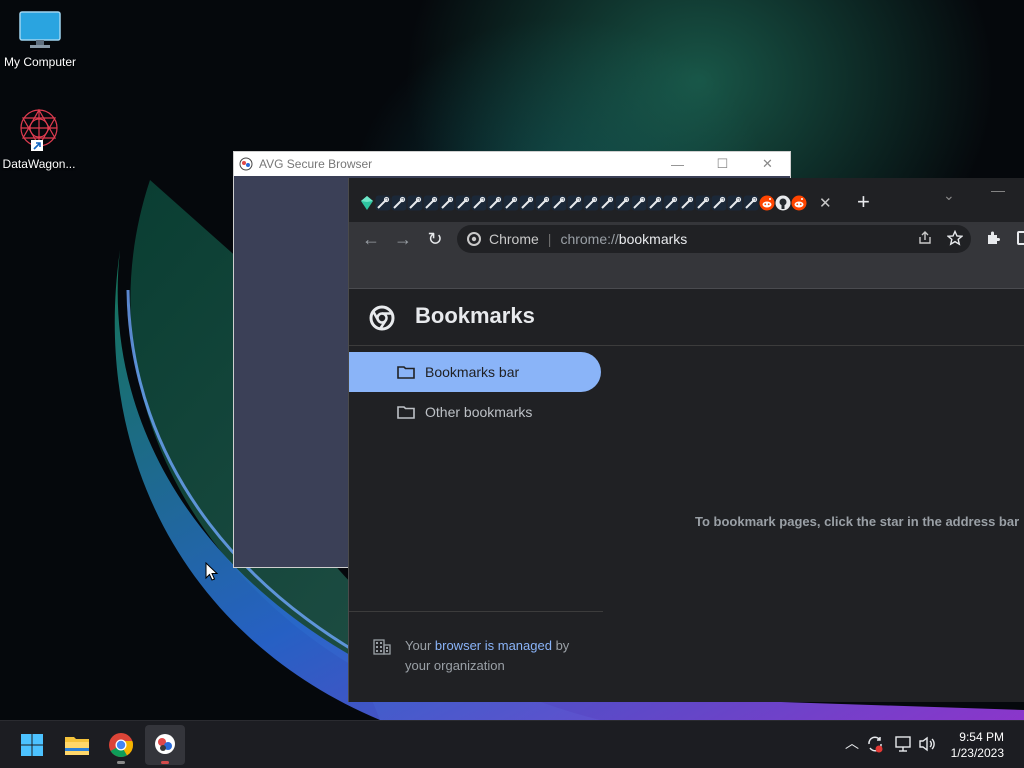 Image resolution: width=1024 pixels, height=768 pixels. Describe the element at coordinates (904, 744) in the screenshot. I see `network-icon` at that location.